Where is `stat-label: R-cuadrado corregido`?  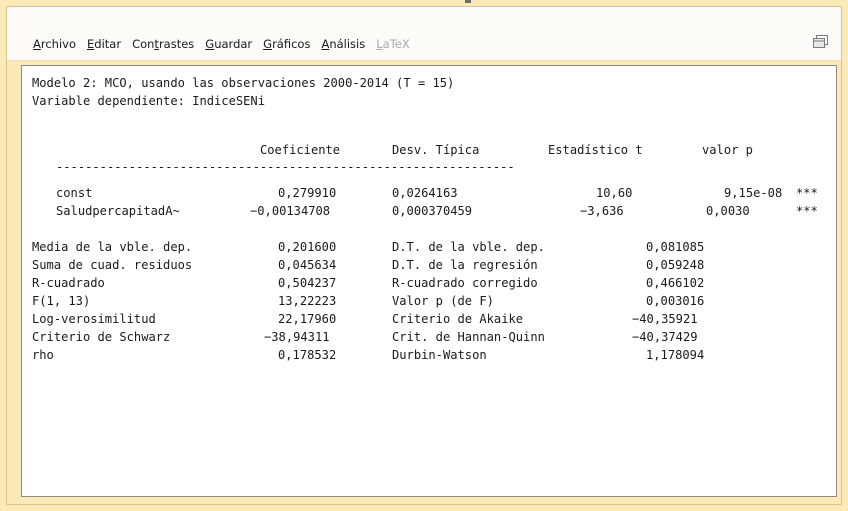 stat-label: R-cuadrado corregido is located at coordinates (465, 283).